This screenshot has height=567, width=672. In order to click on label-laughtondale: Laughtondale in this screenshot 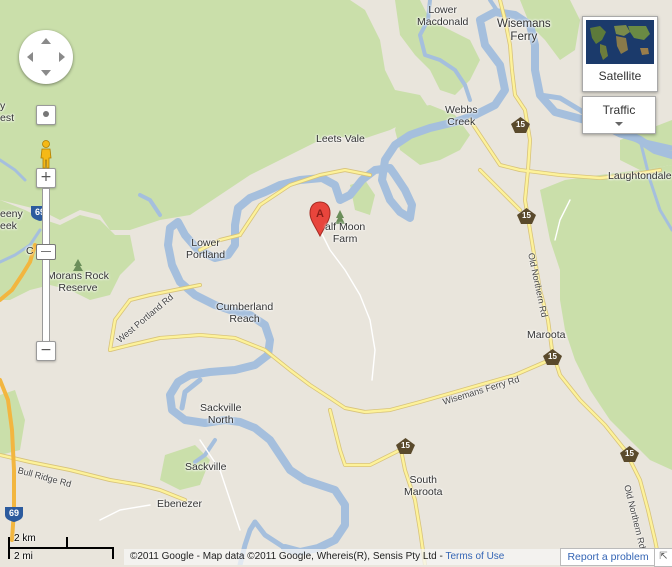, I will do `click(640, 176)`.